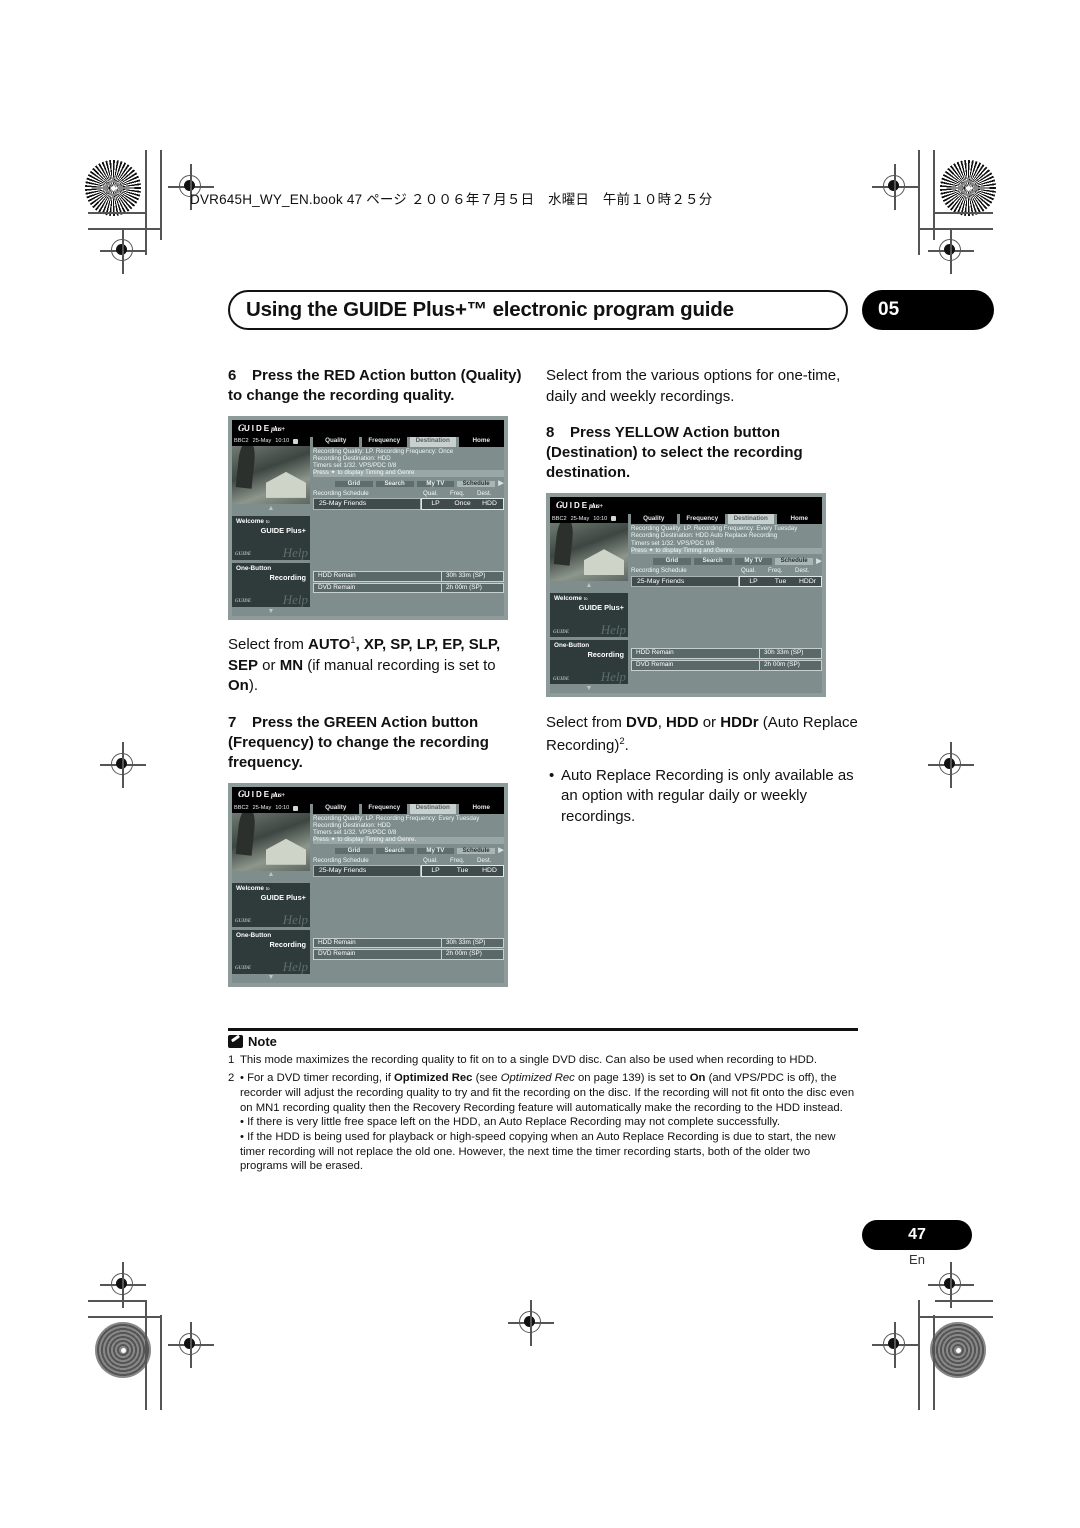 Image resolution: width=1080 pixels, height=1528 pixels. What do you see at coordinates (231, 1059) in the screenshot?
I see `note-item-1-number: 1` at bounding box center [231, 1059].